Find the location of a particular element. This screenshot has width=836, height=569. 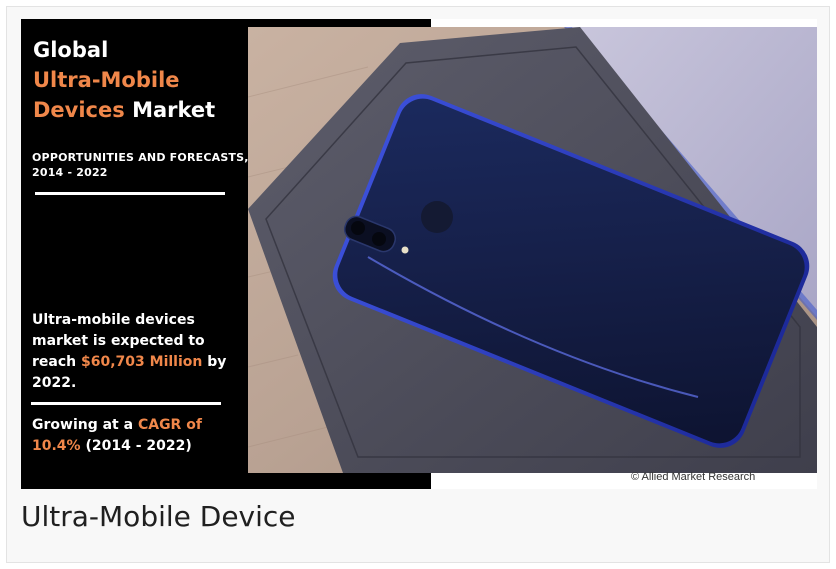

title-line-2: Ultra-Mobile is located at coordinates (106, 80).